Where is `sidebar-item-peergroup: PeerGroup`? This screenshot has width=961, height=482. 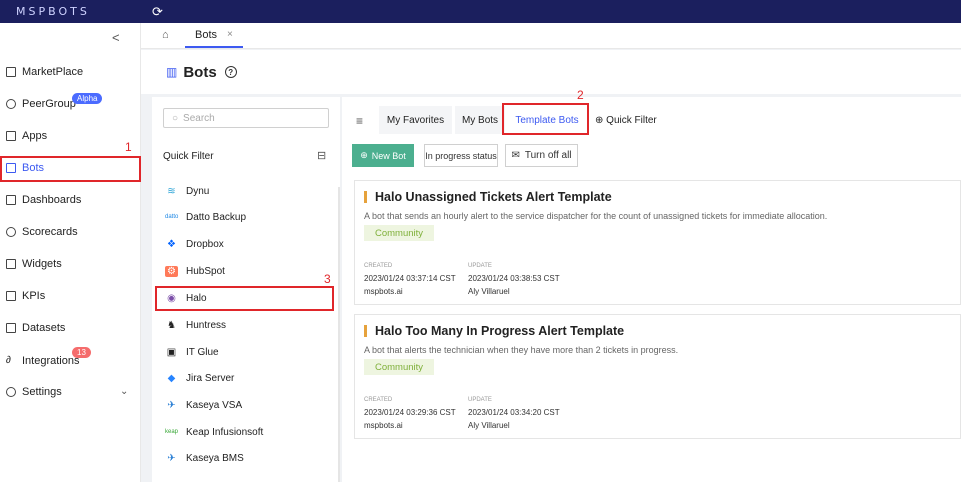
sidebar-item-peergroup: PeerGroup is located at coordinates (70, 104).